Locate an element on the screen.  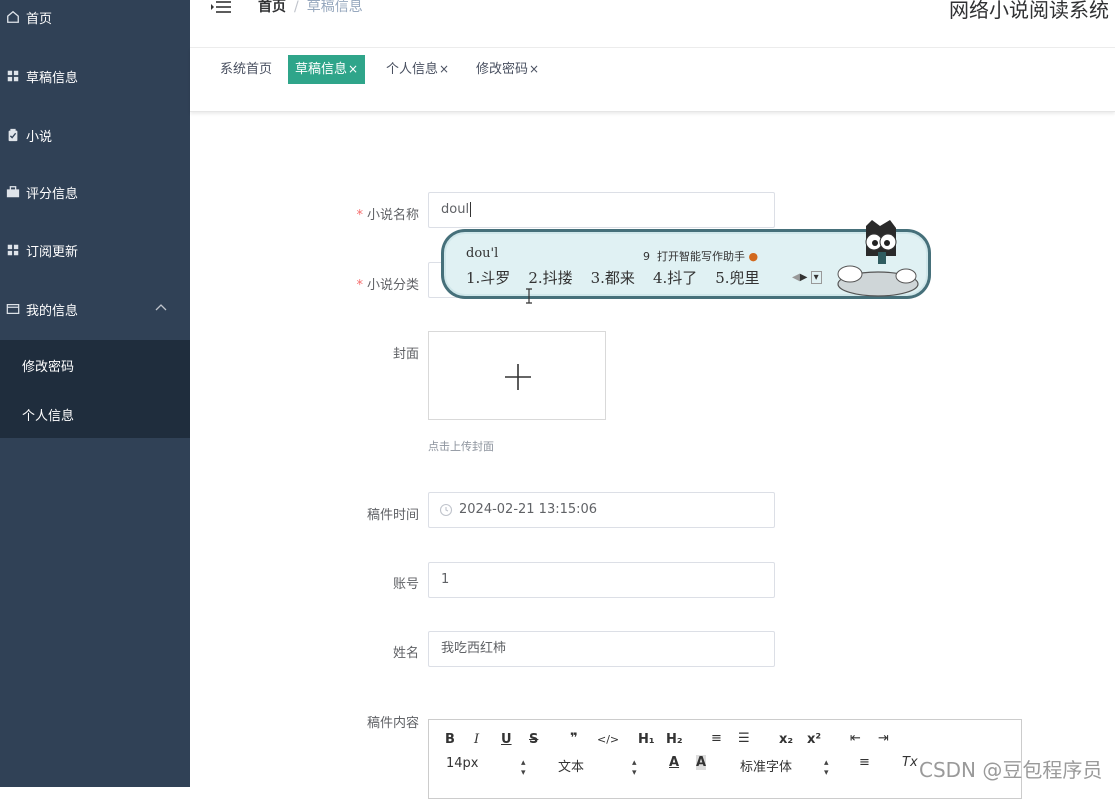
ime-pinyin: dou'l is located at coordinates (482, 253).